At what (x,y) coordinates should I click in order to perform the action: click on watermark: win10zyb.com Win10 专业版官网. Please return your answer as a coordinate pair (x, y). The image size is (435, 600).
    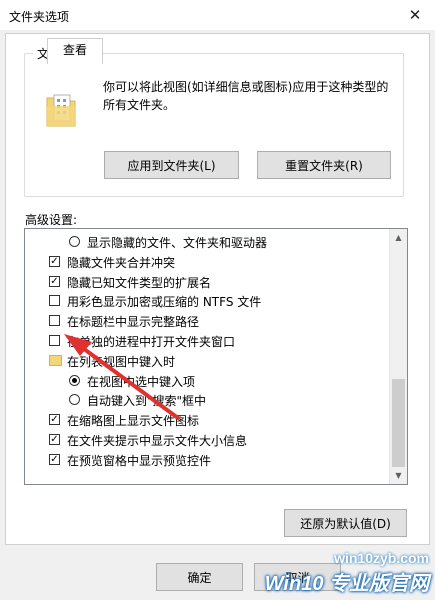
    Looking at the image, I should click on (348, 572).